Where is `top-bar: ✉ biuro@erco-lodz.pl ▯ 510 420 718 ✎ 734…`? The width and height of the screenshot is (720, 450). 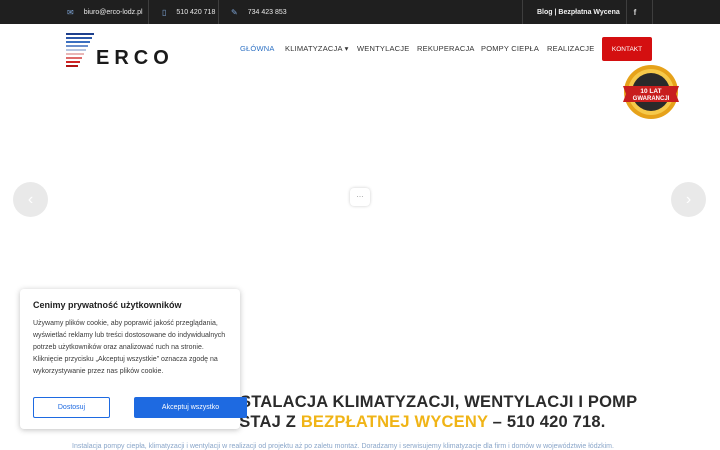
top-bar: ✉ biuro@erco-lodz.pl ▯ 510 420 718 ✎ 734… is located at coordinates (360, 12).